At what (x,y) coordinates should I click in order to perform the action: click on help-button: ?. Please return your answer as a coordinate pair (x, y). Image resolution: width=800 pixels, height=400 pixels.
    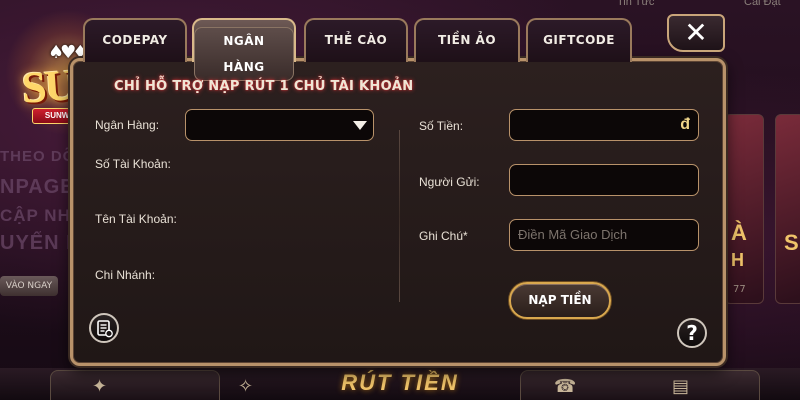
    Looking at the image, I should click on (692, 333).